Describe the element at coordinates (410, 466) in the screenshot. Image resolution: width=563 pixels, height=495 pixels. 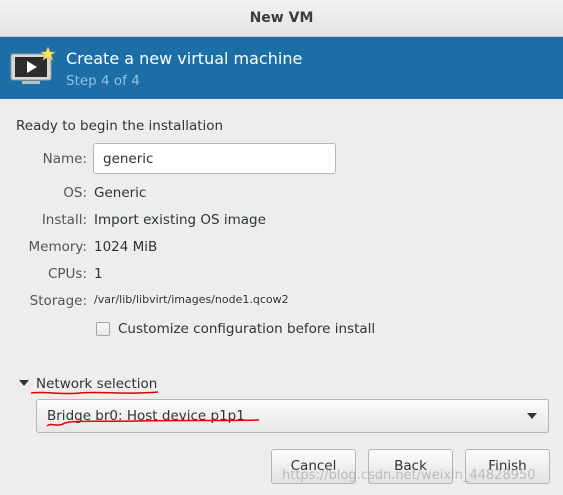
I see `back-button: Back` at that location.